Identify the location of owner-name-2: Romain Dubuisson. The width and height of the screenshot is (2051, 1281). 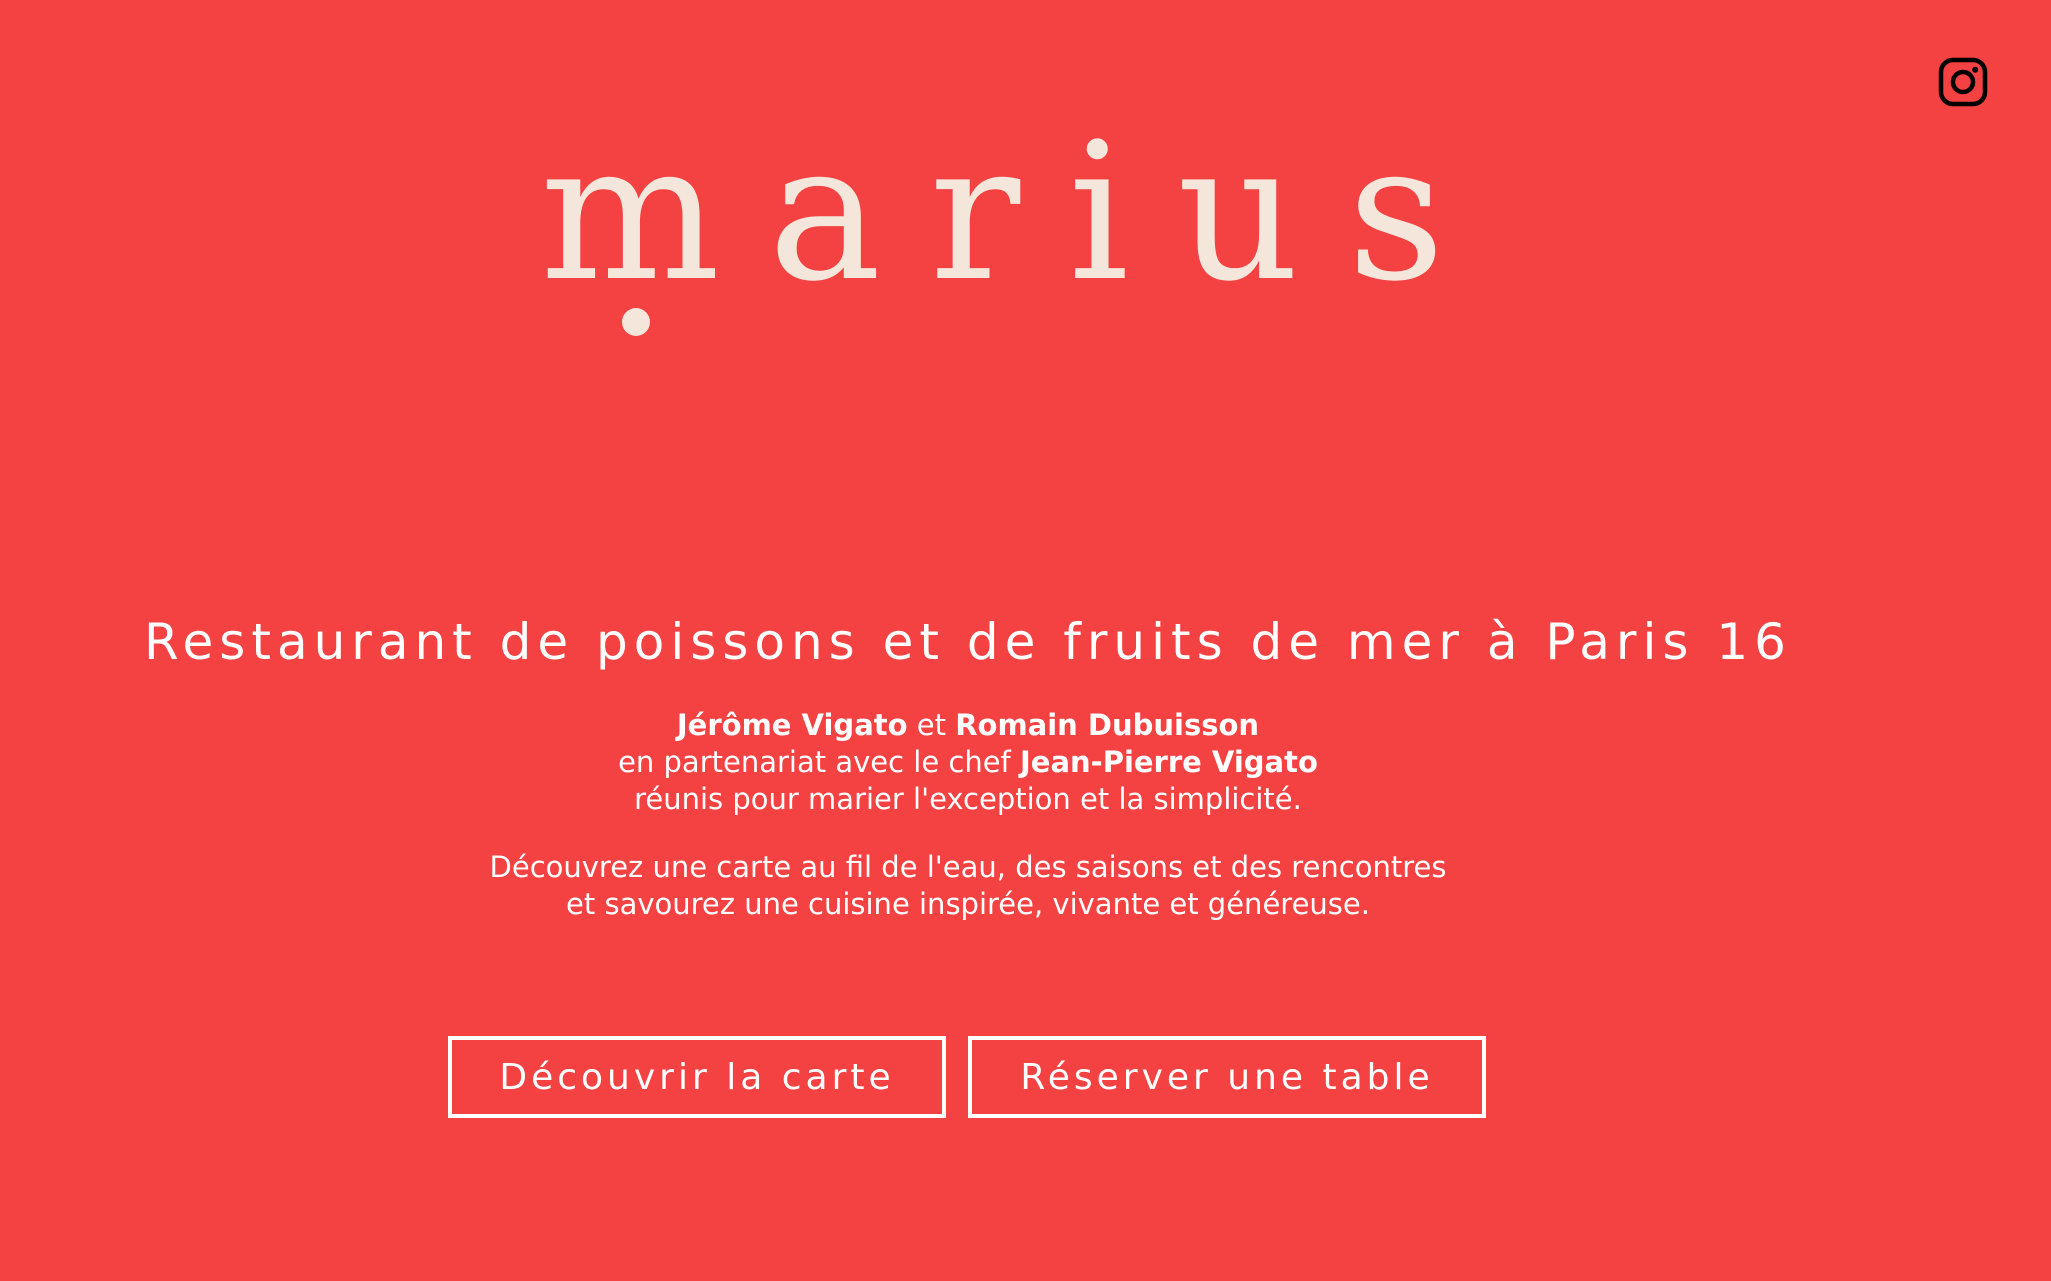
(1107, 725).